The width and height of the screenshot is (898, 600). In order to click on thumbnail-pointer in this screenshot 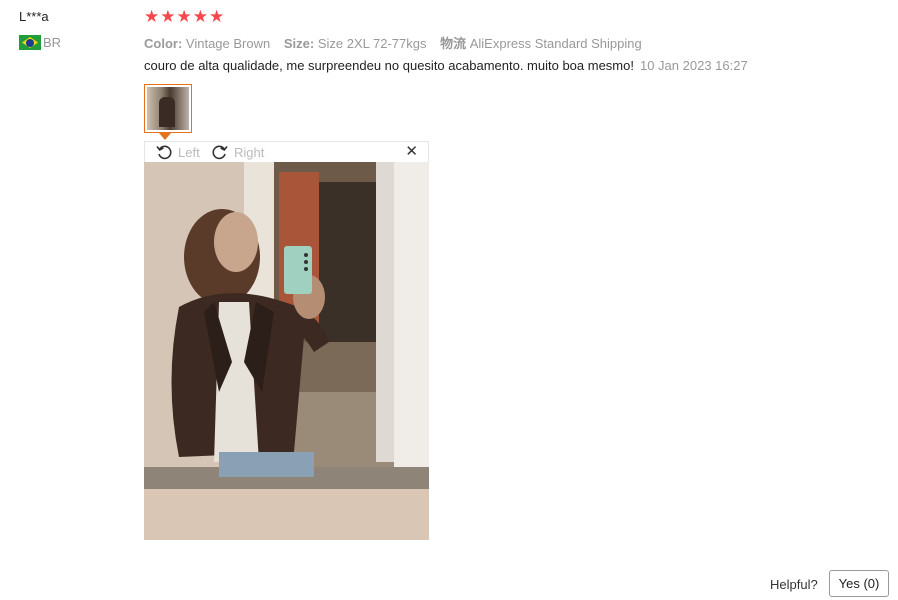, I will do `click(165, 136)`.